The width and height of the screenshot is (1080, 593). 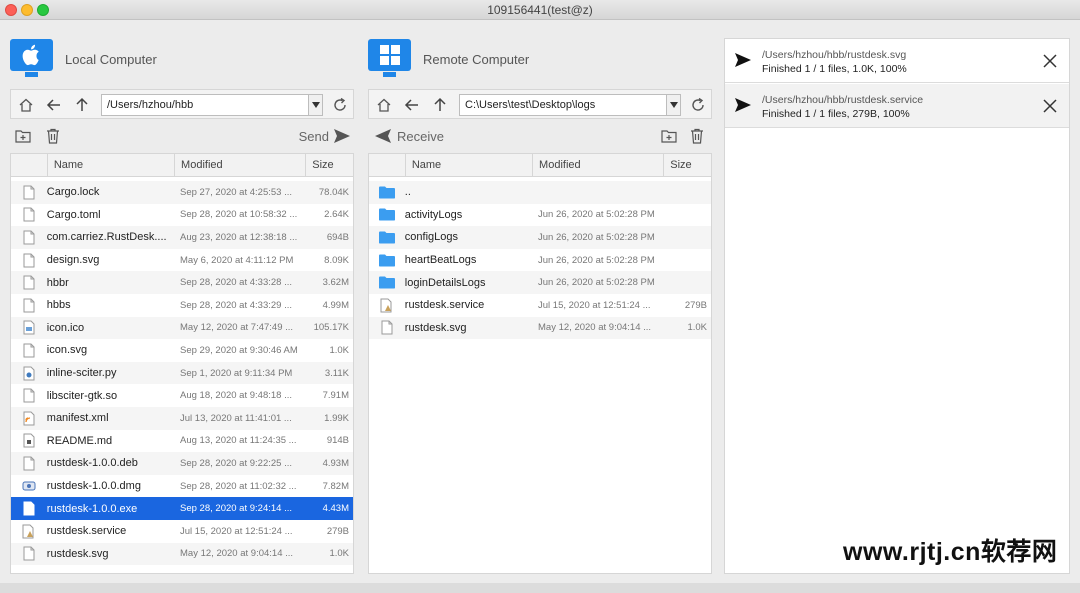 I want to click on file-name: .., so click(x=407, y=192).